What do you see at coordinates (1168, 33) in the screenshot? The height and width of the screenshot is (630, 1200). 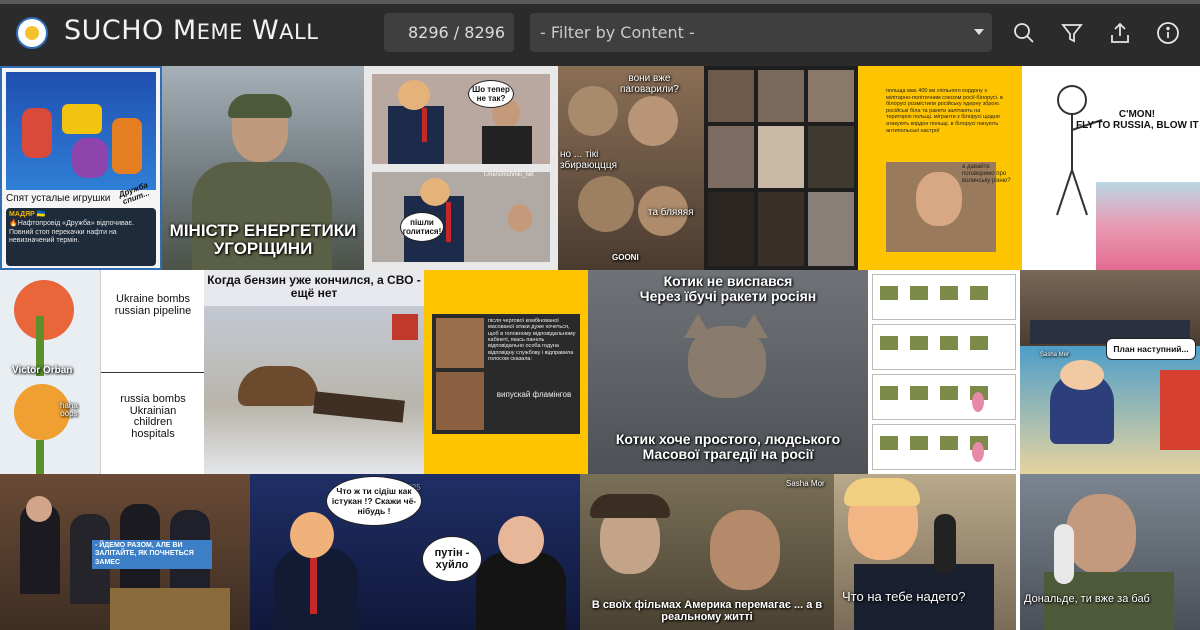 I see `info-icon` at bounding box center [1168, 33].